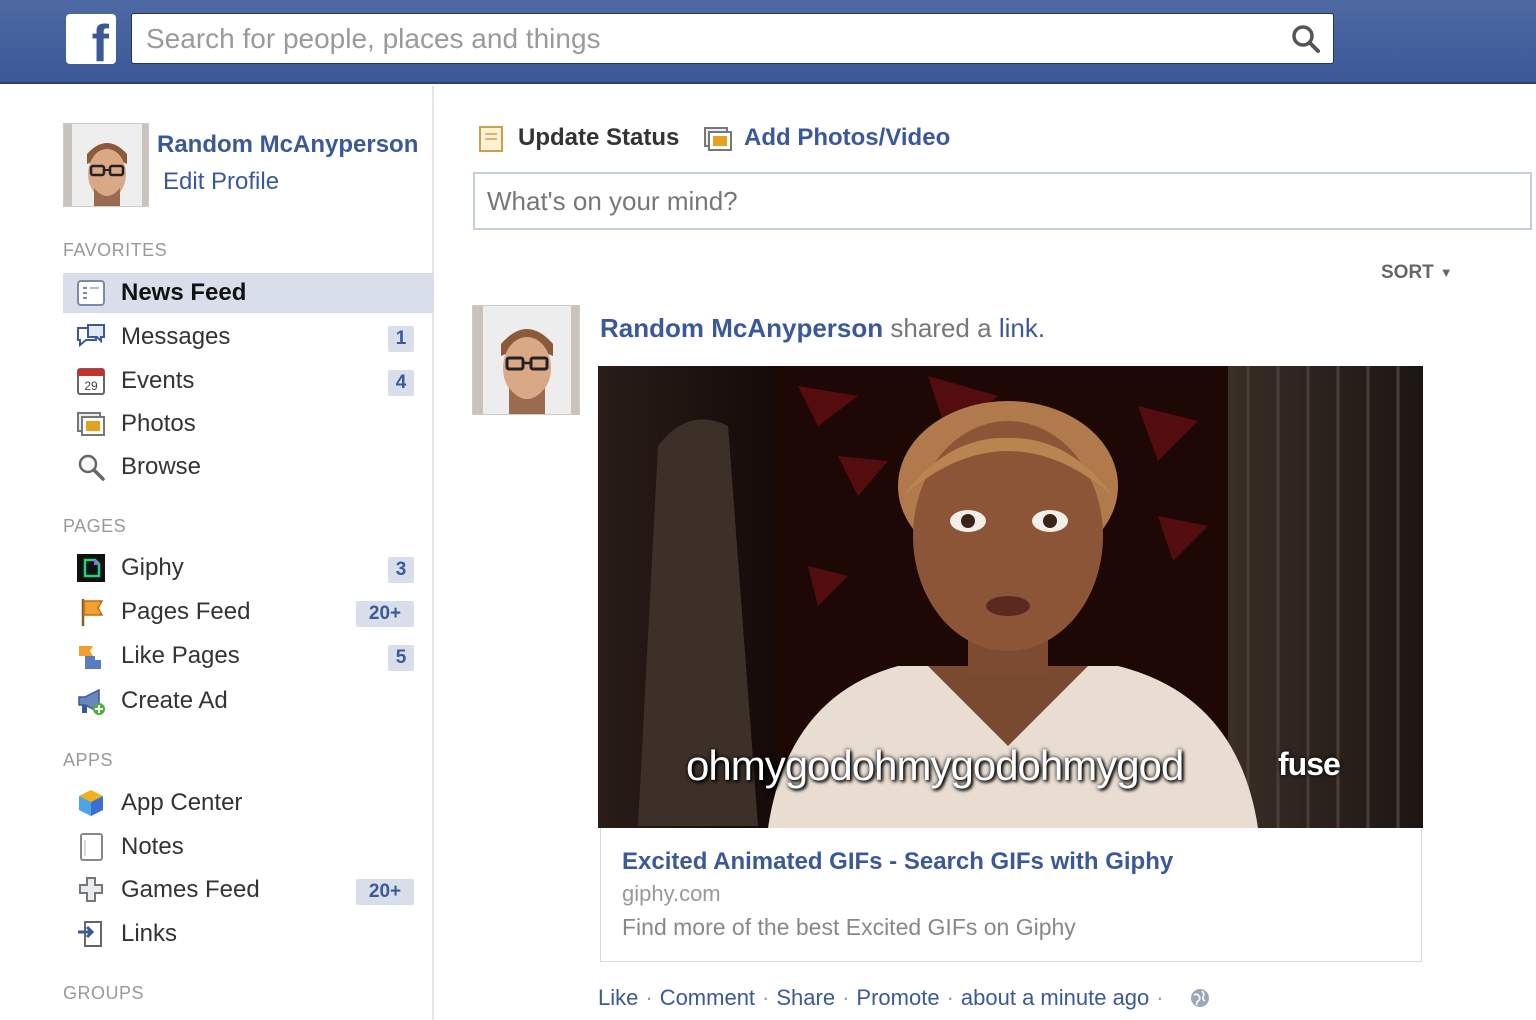  I want to click on add-photos-label: Add Photos/Video, so click(847, 137).